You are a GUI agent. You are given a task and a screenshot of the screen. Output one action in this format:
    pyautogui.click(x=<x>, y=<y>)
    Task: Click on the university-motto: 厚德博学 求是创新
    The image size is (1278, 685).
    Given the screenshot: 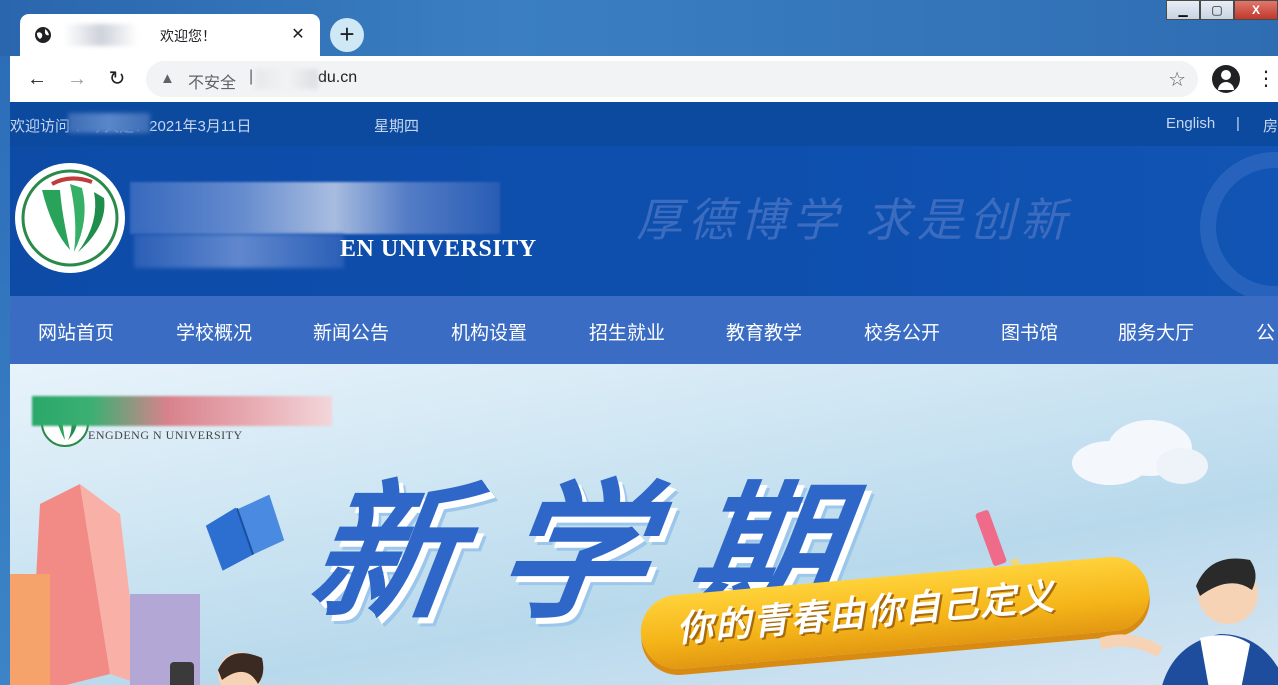 What is the action you would take?
    pyautogui.click(x=854, y=220)
    